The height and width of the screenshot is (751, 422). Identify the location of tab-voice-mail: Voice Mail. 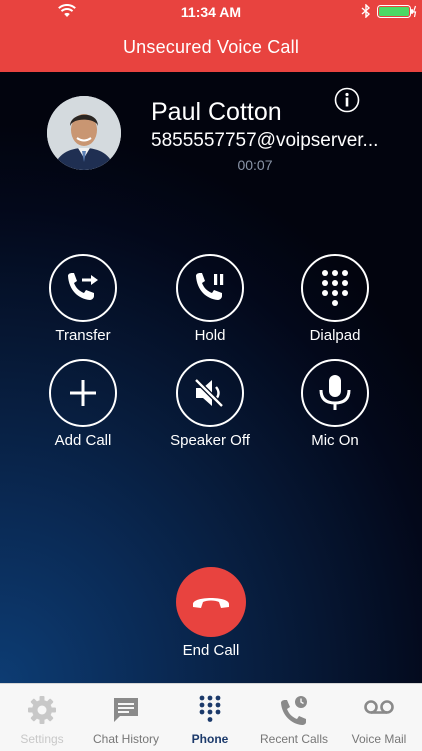
(379, 717).